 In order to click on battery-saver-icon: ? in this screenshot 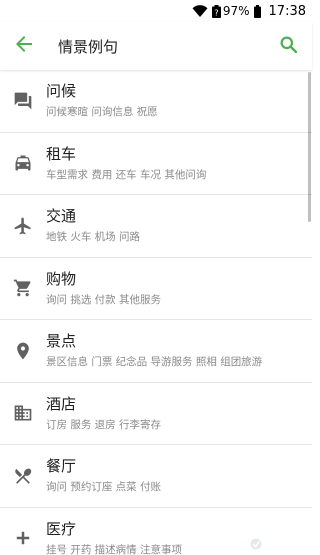, I will do `click(216, 11)`.